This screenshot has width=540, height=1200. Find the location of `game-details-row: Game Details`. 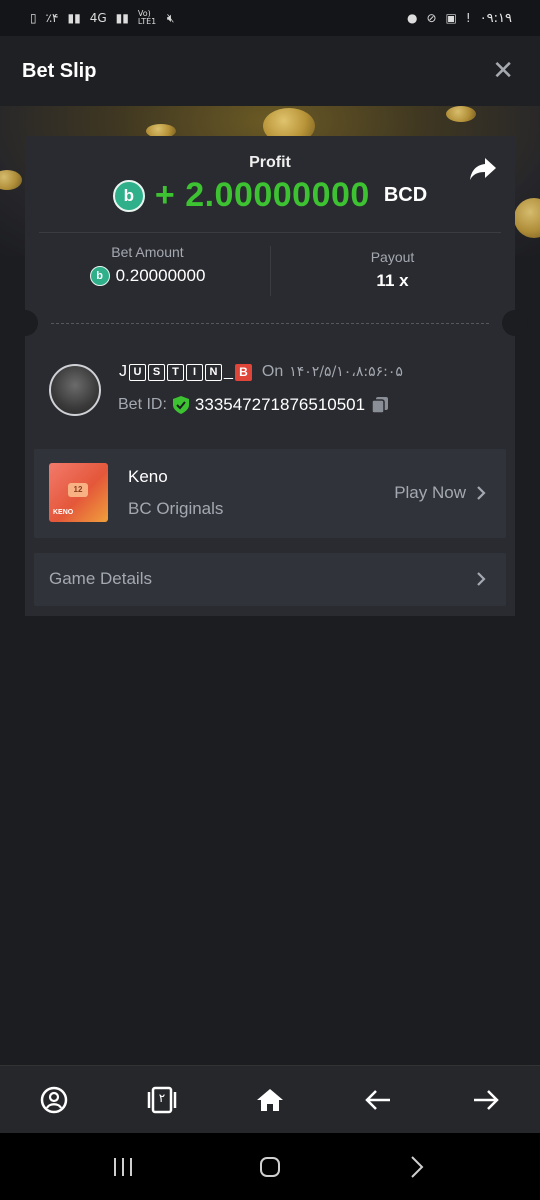

game-details-row: Game Details is located at coordinates (270, 579).